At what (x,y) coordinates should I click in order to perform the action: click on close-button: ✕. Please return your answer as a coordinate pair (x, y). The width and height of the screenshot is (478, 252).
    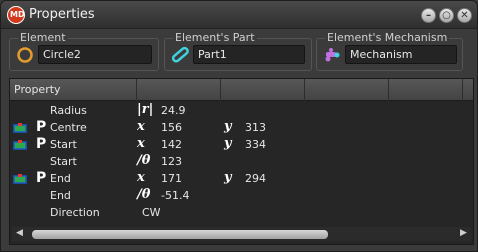
    Looking at the image, I should click on (464, 15).